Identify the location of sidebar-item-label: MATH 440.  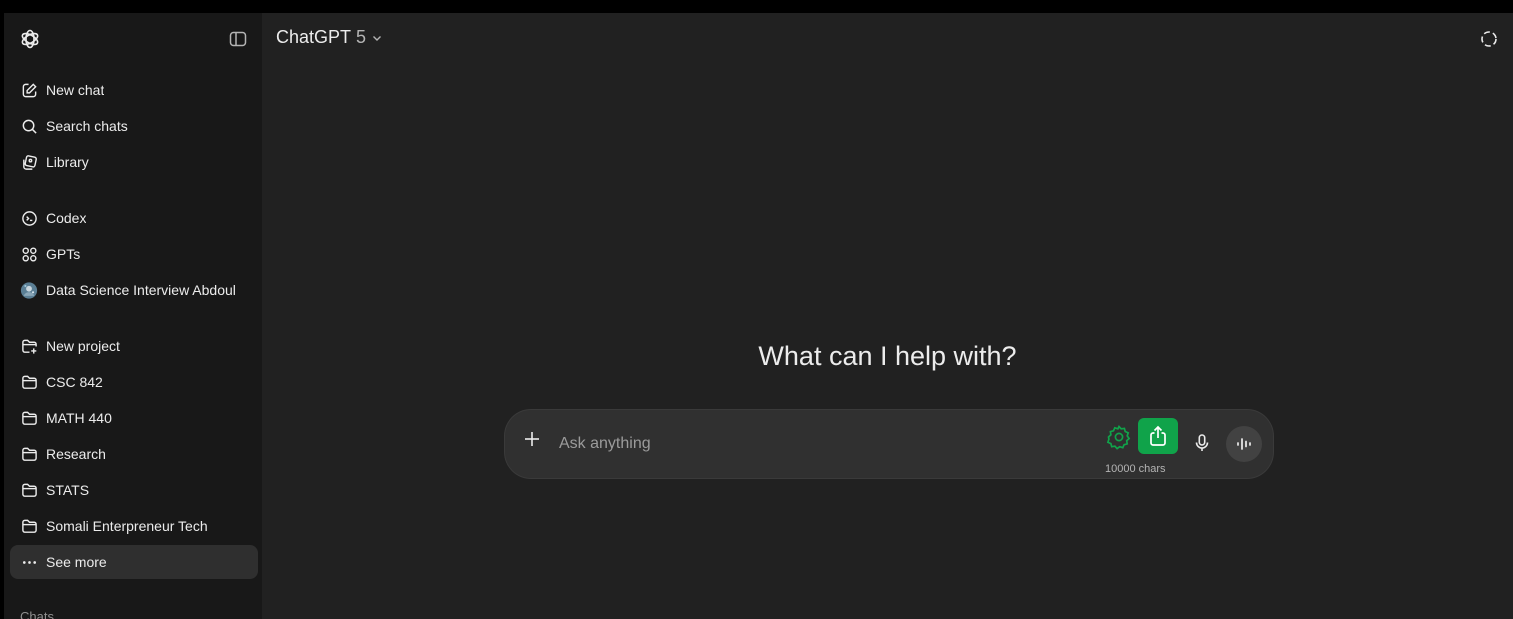
(79, 418).